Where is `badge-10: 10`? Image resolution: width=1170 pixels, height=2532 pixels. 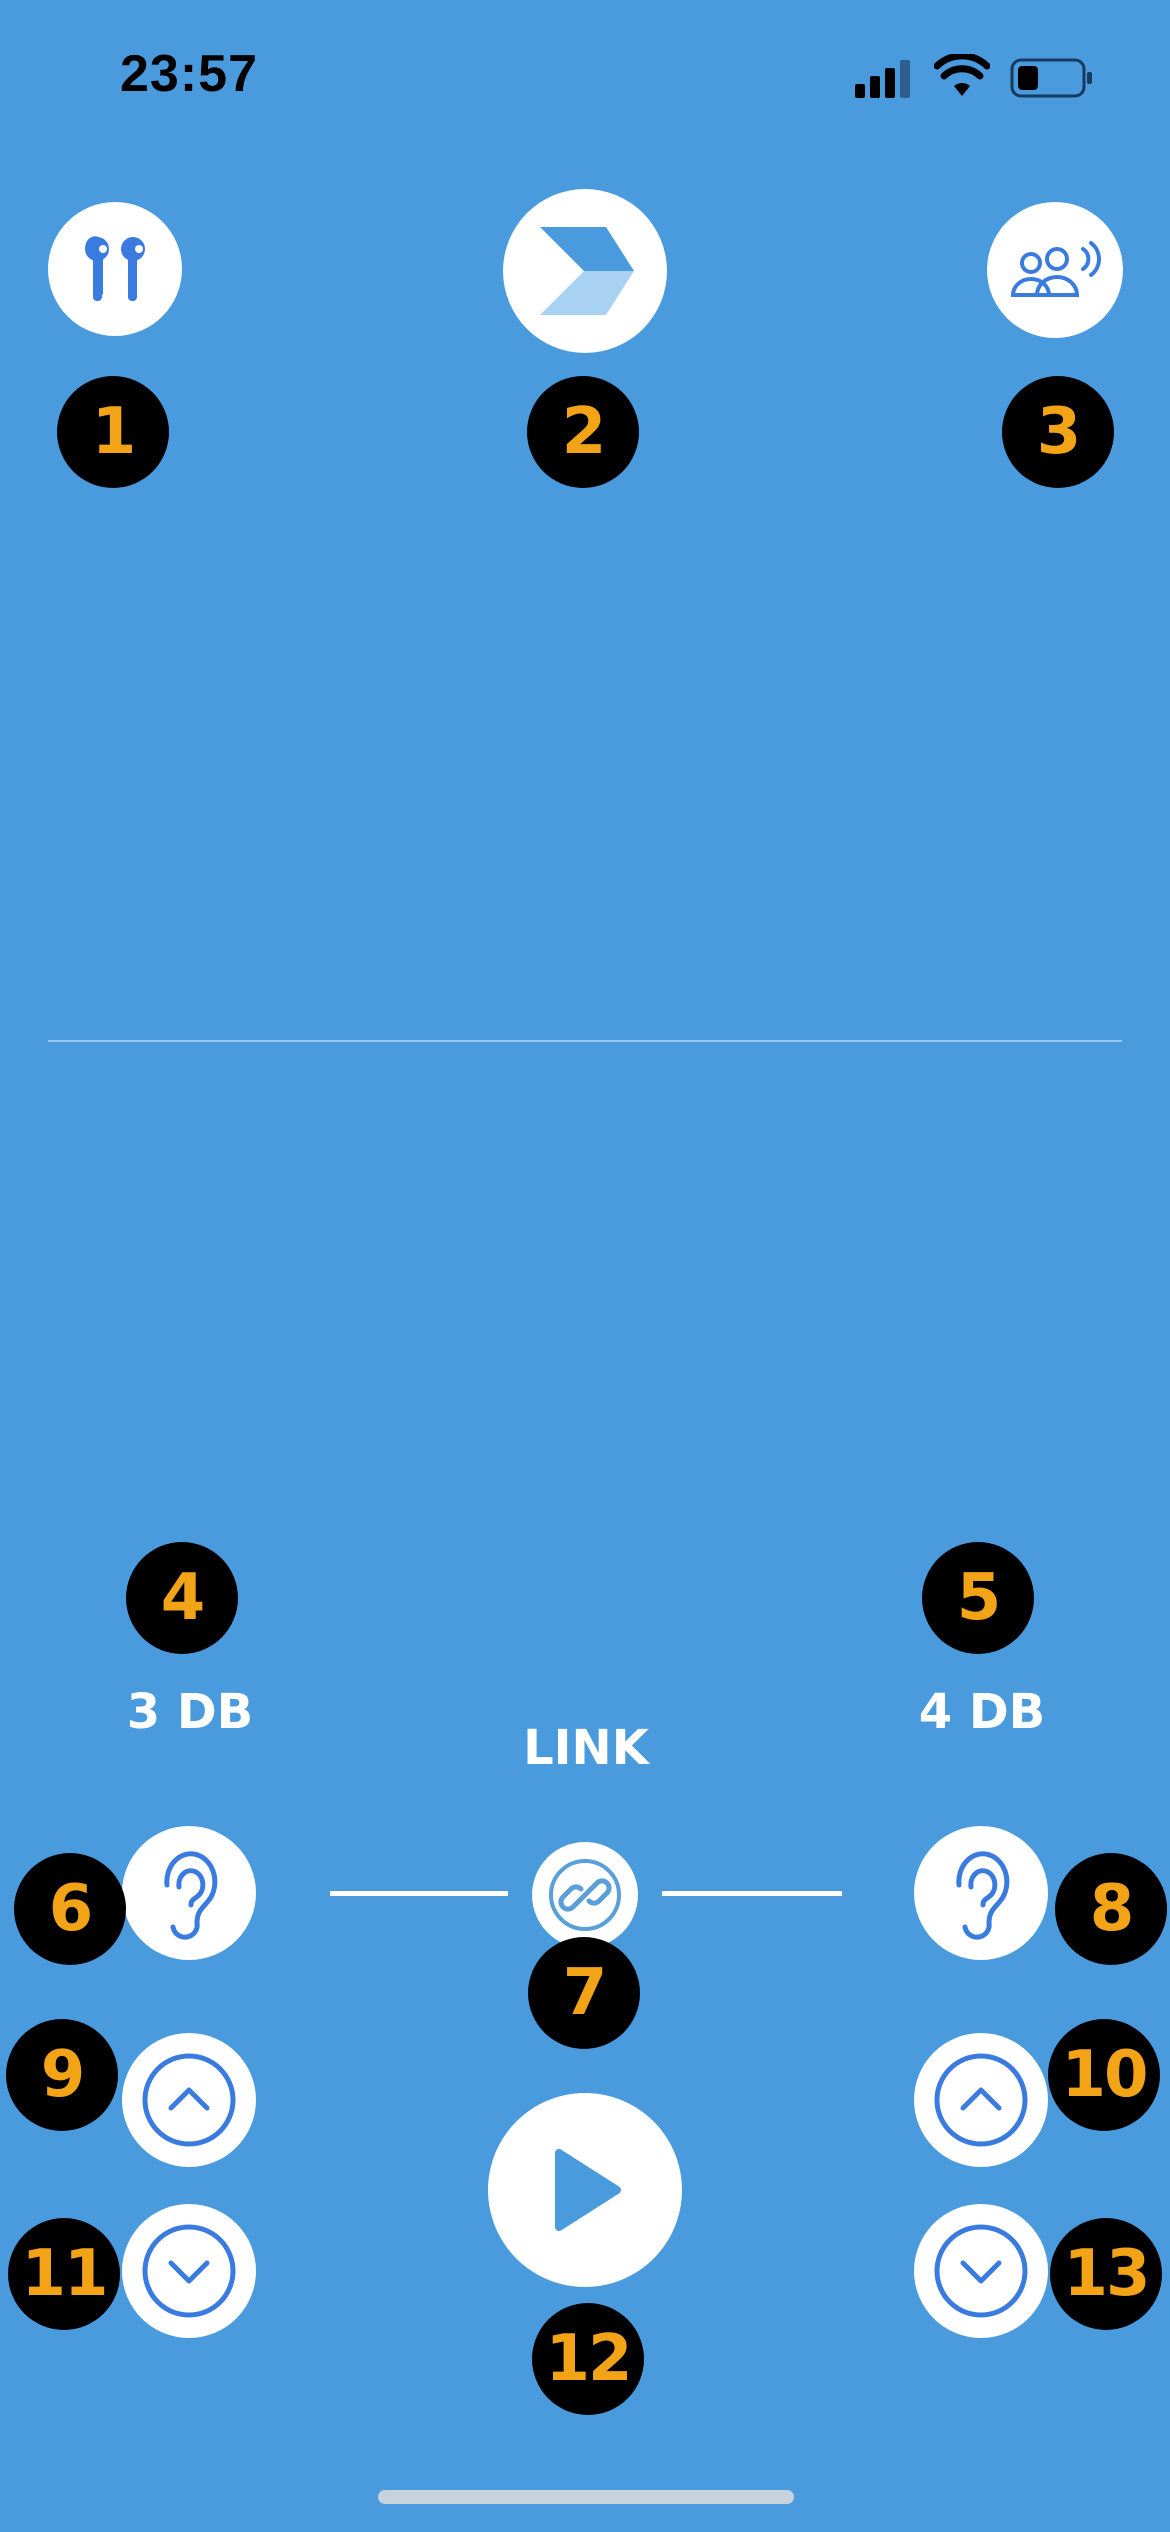
badge-10: 10 is located at coordinates (1104, 2075).